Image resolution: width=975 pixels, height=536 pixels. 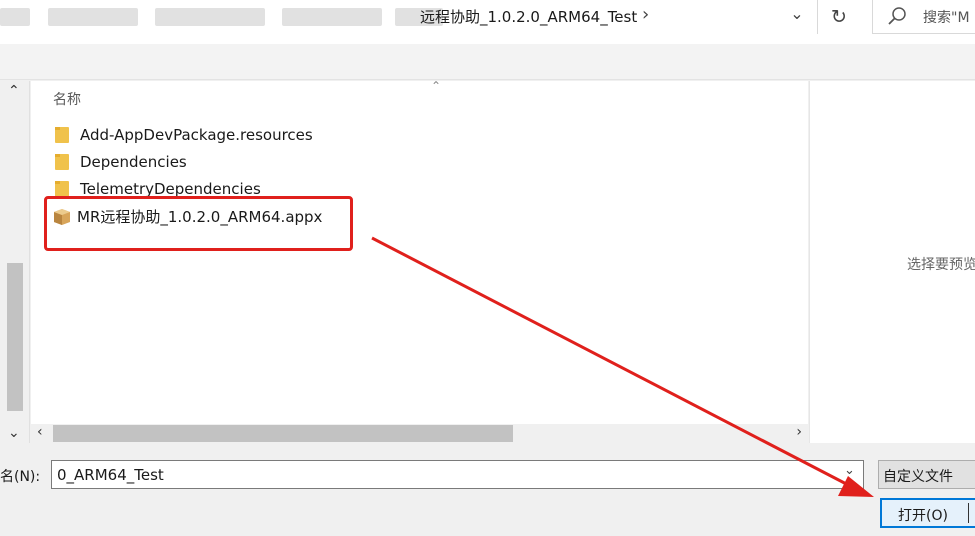 What do you see at coordinates (898, 16) in the screenshot?
I see `search-icon` at bounding box center [898, 16].